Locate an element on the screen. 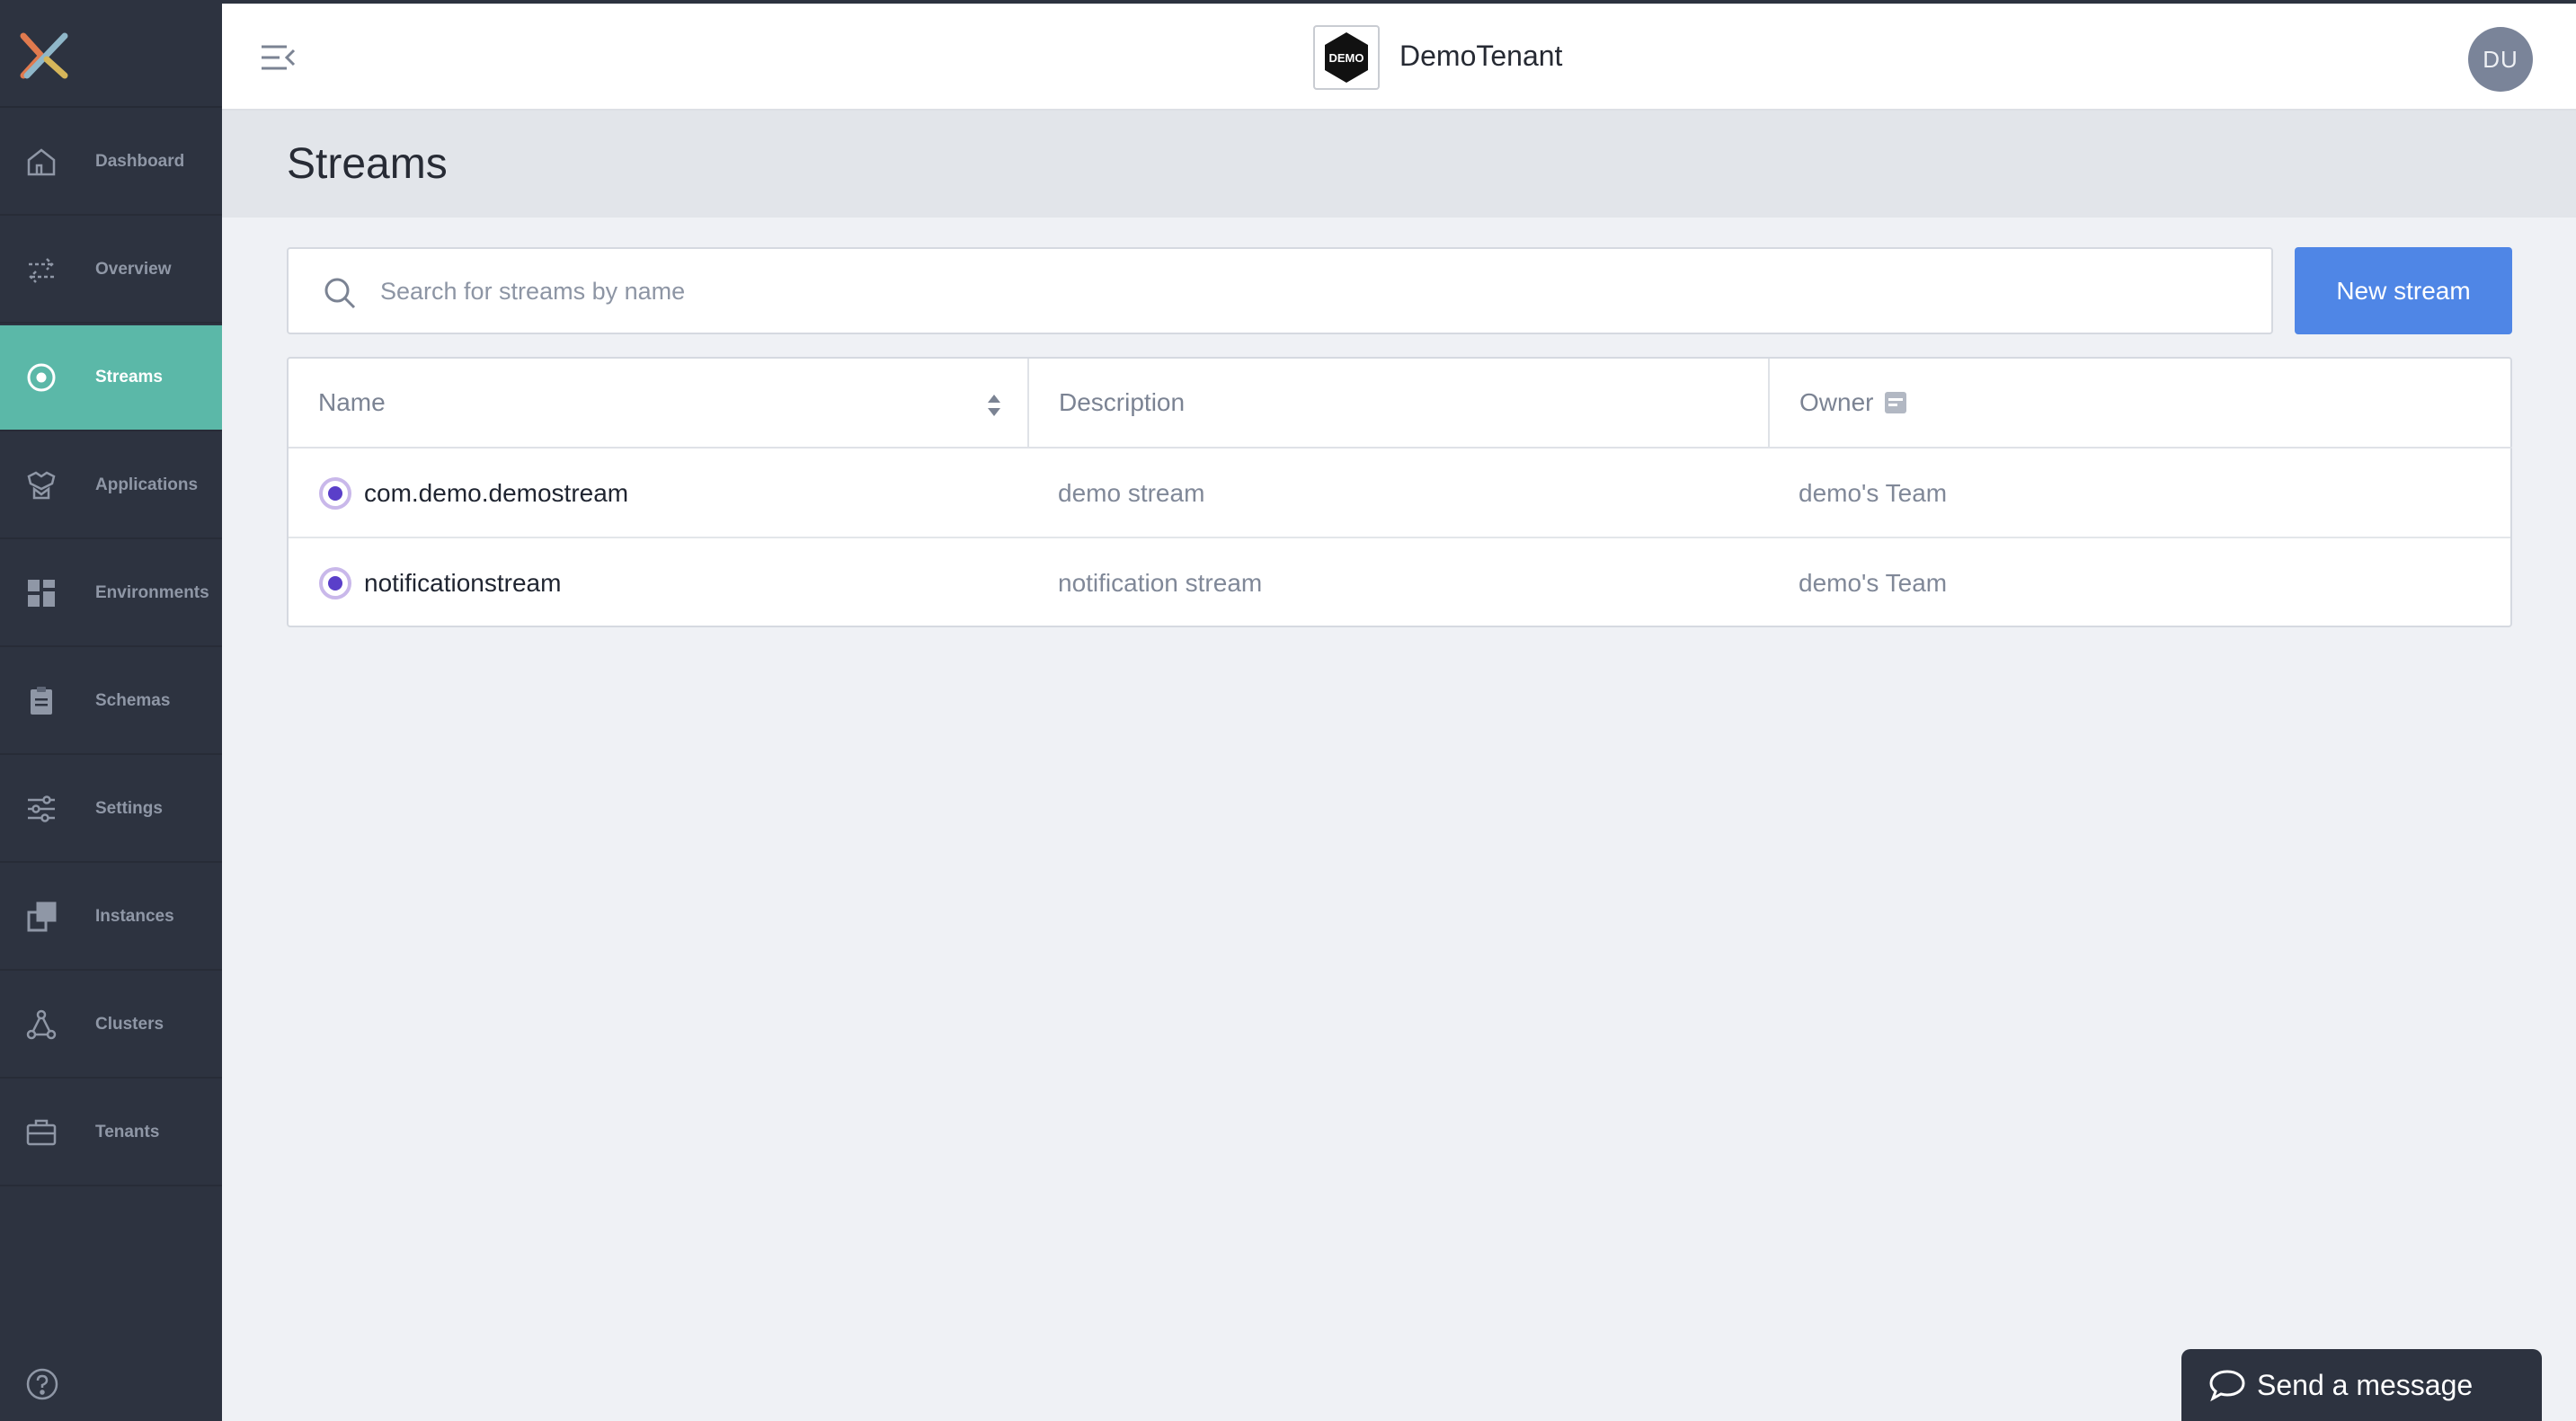 This screenshot has width=2576, height=1421. sliders-icon is located at coordinates (41, 809).